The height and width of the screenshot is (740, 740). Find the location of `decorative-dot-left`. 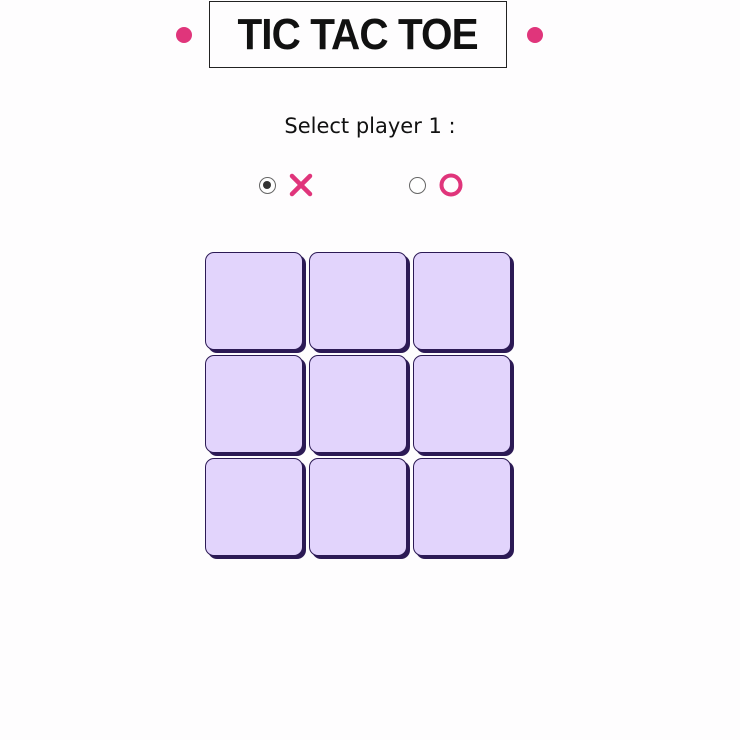

decorative-dot-left is located at coordinates (184, 35).